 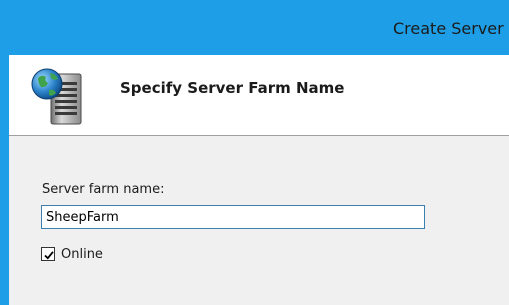 What do you see at coordinates (451, 28) in the screenshot?
I see `window-title: Create Server F` at bounding box center [451, 28].